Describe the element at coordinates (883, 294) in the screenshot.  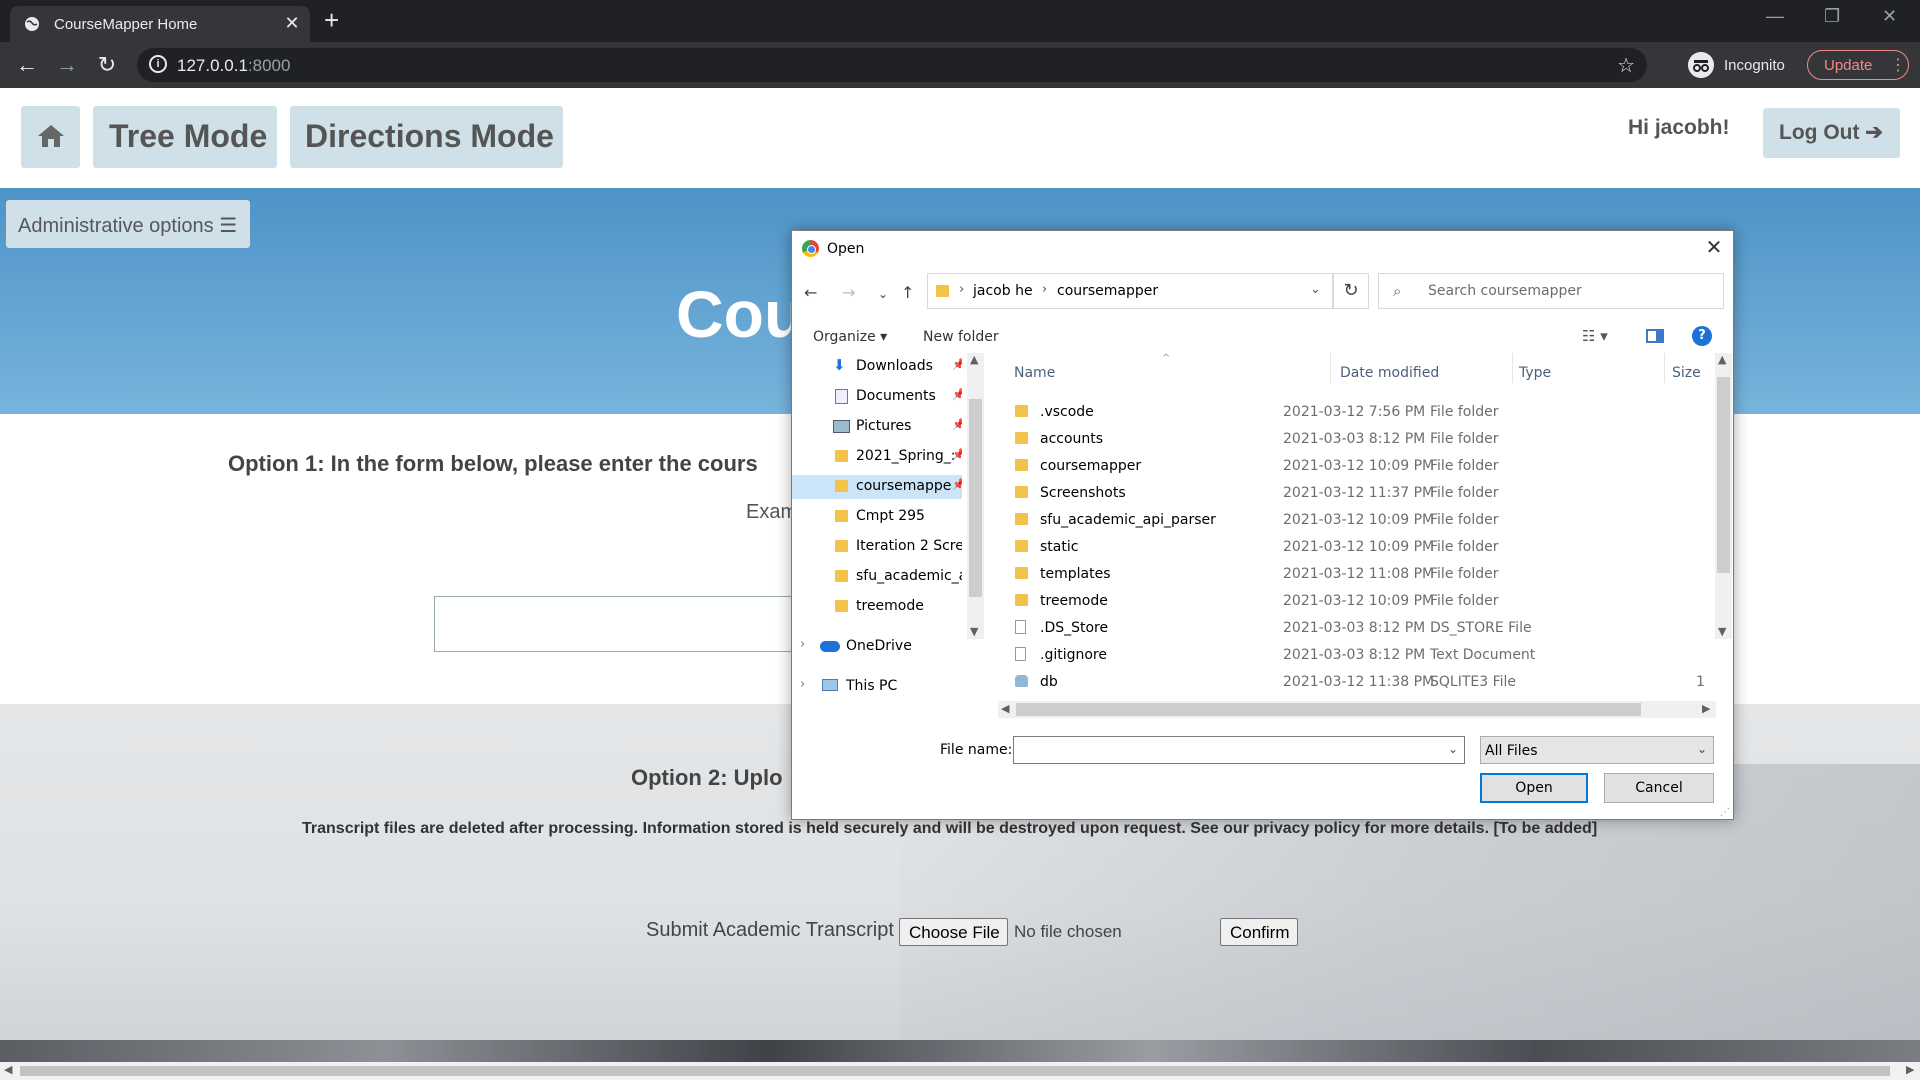
I see `recent-locations-icon: ⌄` at that location.